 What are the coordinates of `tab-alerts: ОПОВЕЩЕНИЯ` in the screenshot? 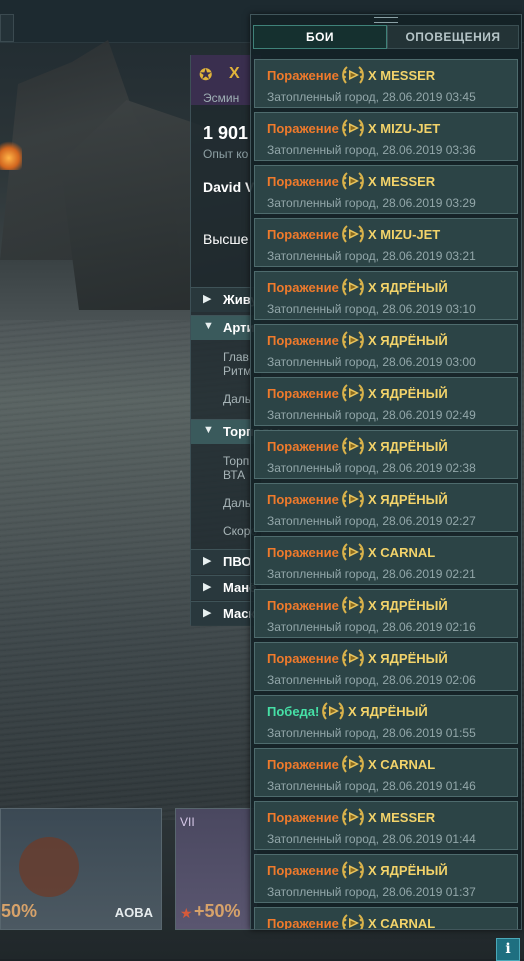 It's located at (453, 37).